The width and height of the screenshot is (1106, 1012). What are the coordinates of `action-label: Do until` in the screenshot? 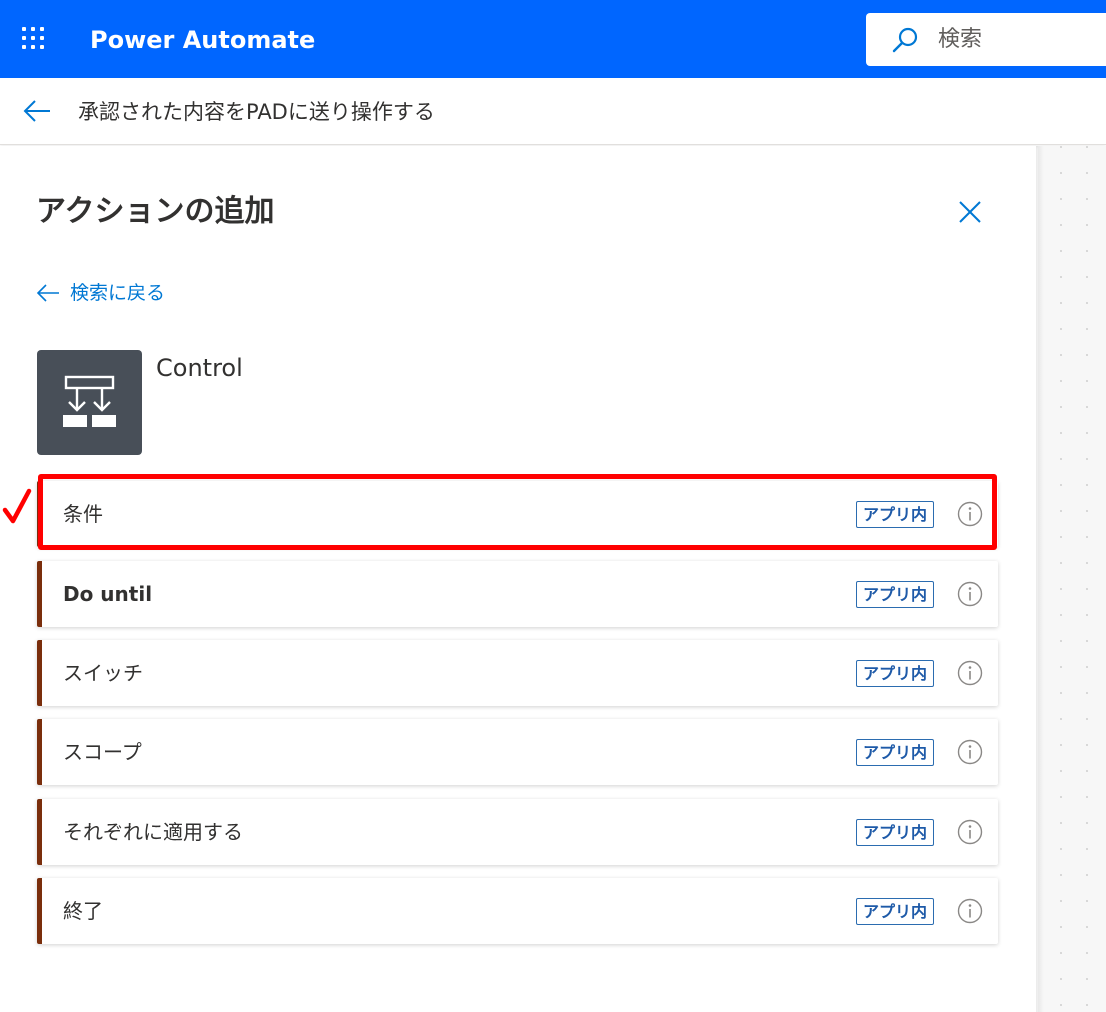 It's located at (108, 594).